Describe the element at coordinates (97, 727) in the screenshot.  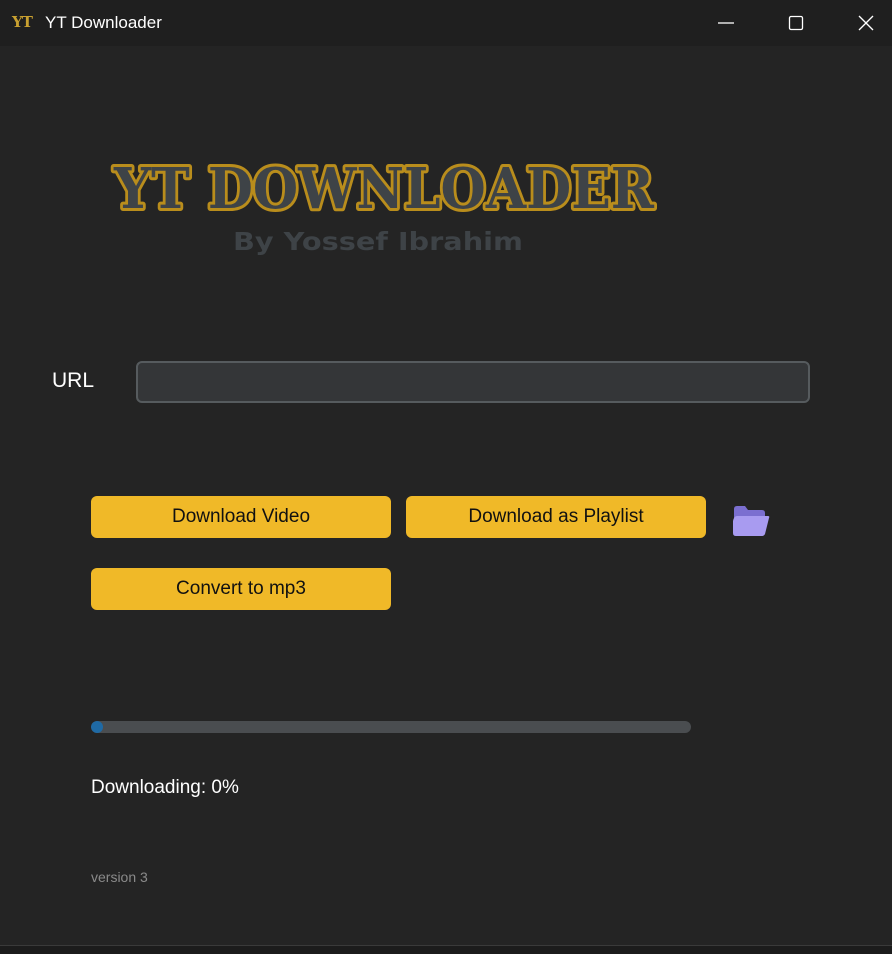
I see `progress-fill` at that location.